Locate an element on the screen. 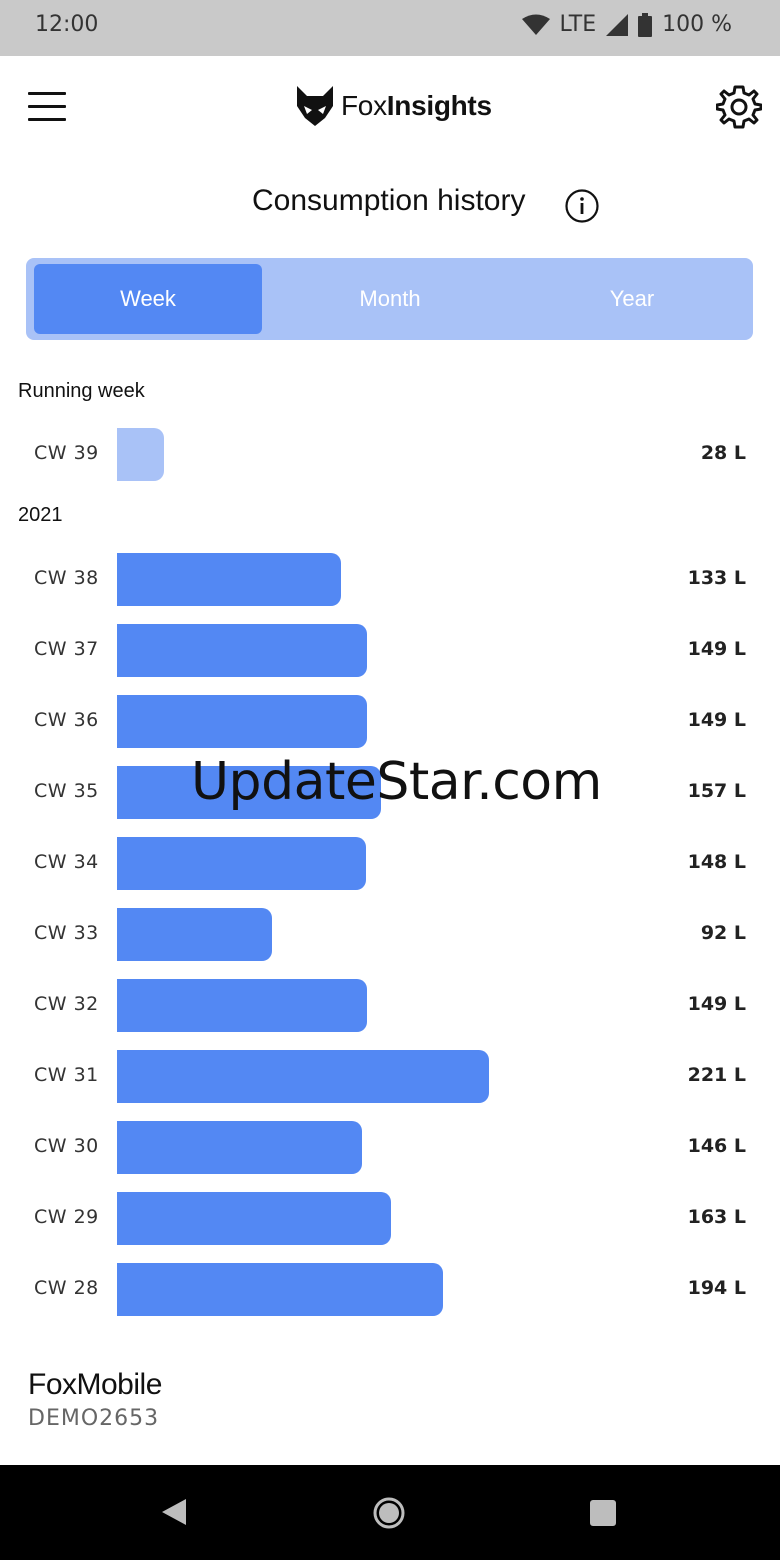 The height and width of the screenshot is (1560, 780). app-bar: FoxInsights is located at coordinates (390, 106).